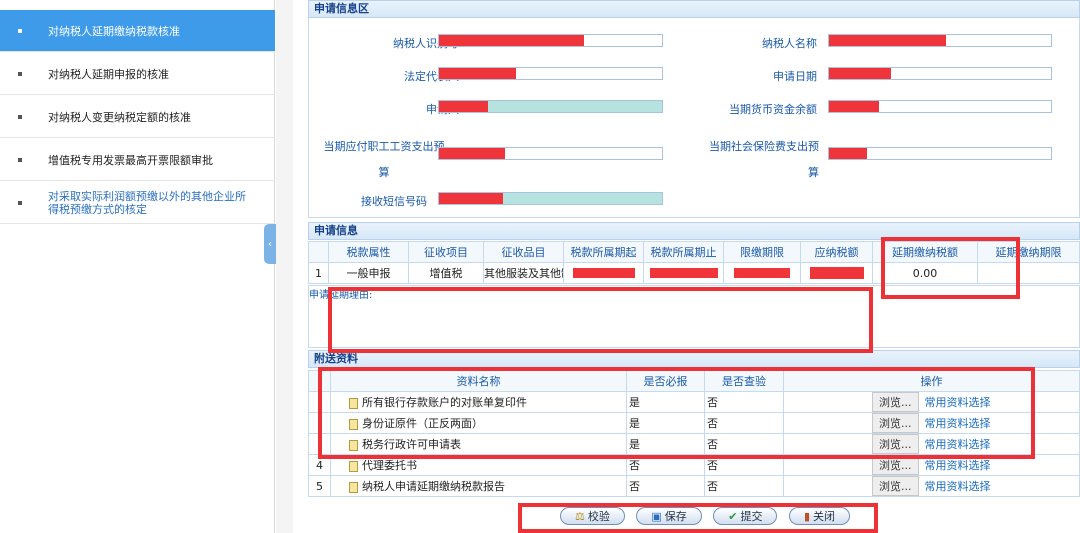  Describe the element at coordinates (137, 203) in the screenshot. I see `sidebar-item-prepay-method: 对采取实际利润额预缴以外的其他企业所得税预缴方式的核定` at that location.